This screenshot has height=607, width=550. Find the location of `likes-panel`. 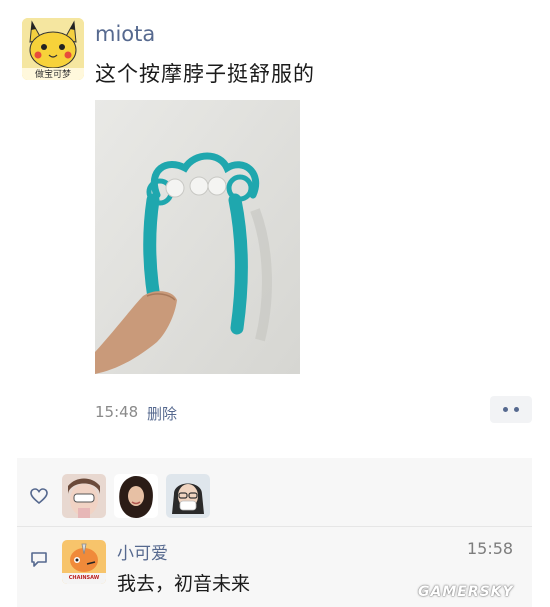

likes-panel is located at coordinates (274, 492).